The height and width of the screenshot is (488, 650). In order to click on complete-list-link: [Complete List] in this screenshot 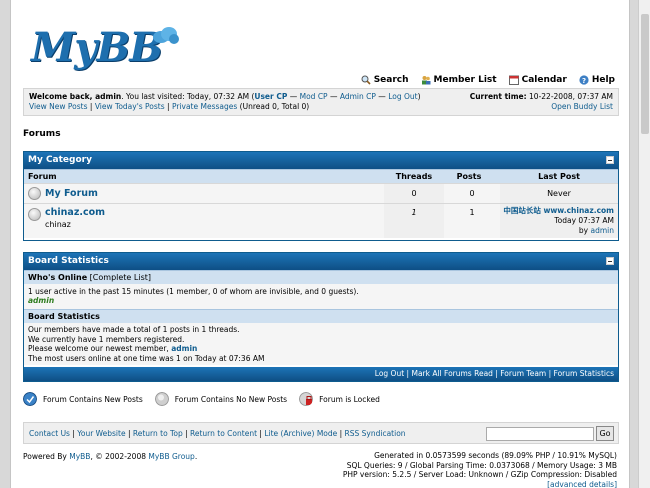, I will do `click(120, 277)`.